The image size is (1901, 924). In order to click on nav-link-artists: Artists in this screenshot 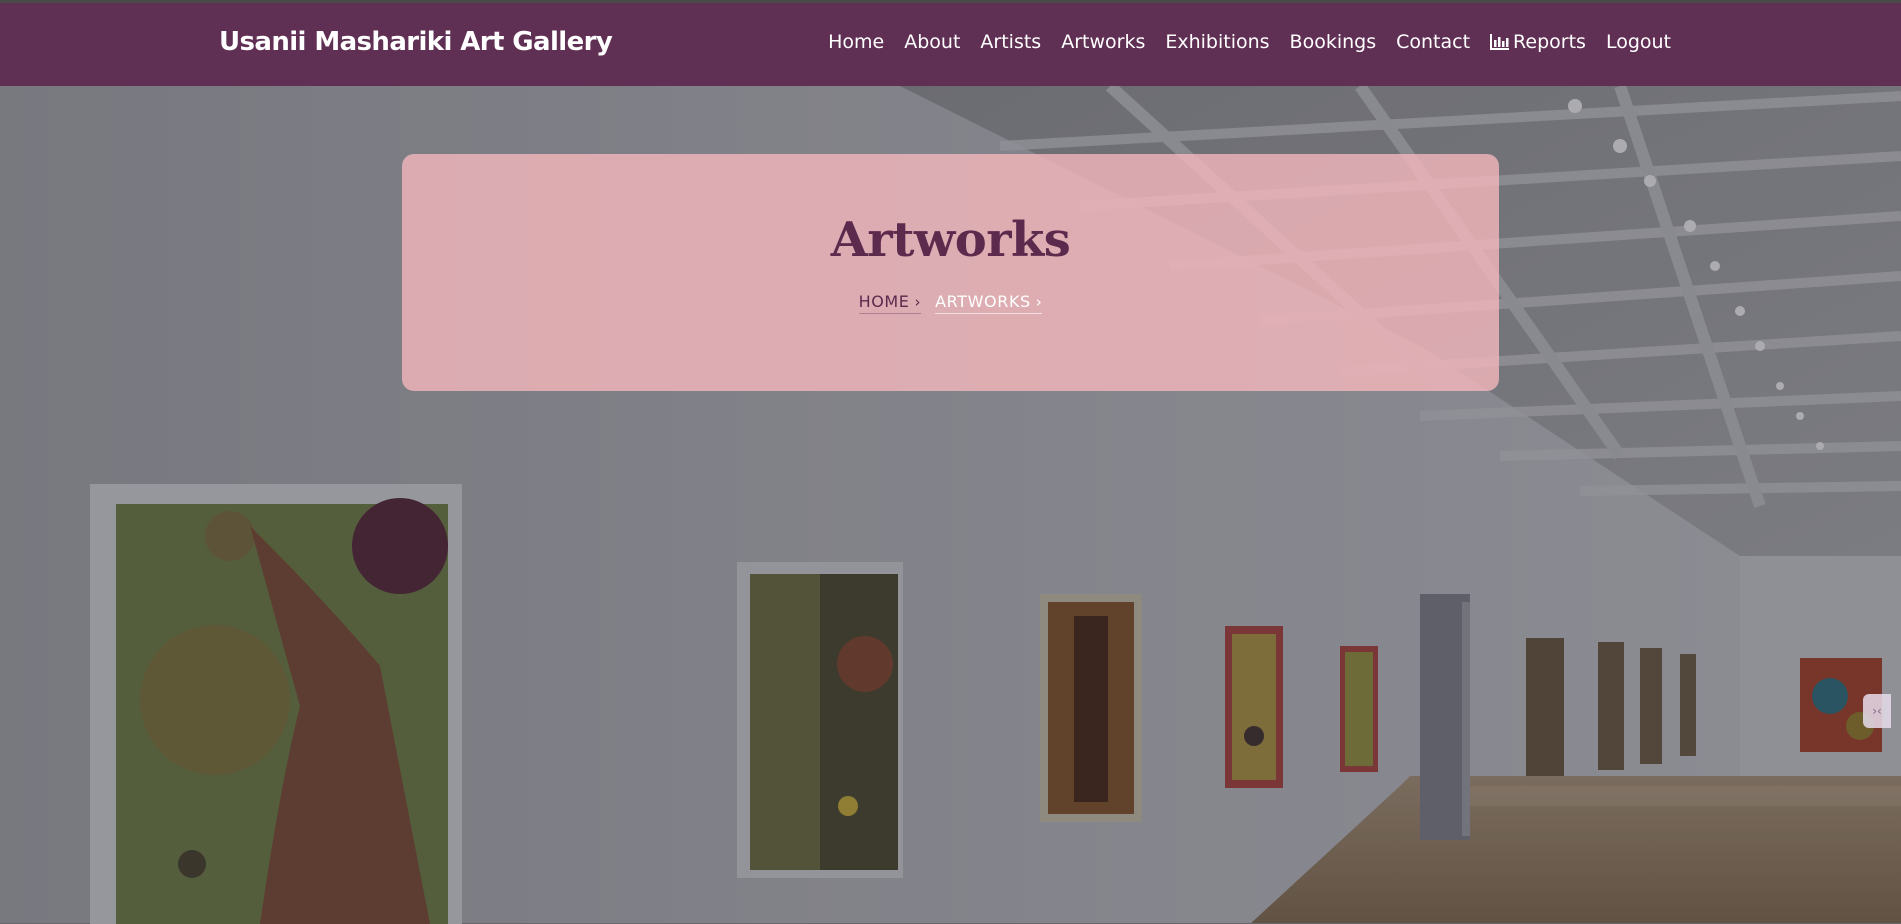, I will do `click(1010, 42)`.